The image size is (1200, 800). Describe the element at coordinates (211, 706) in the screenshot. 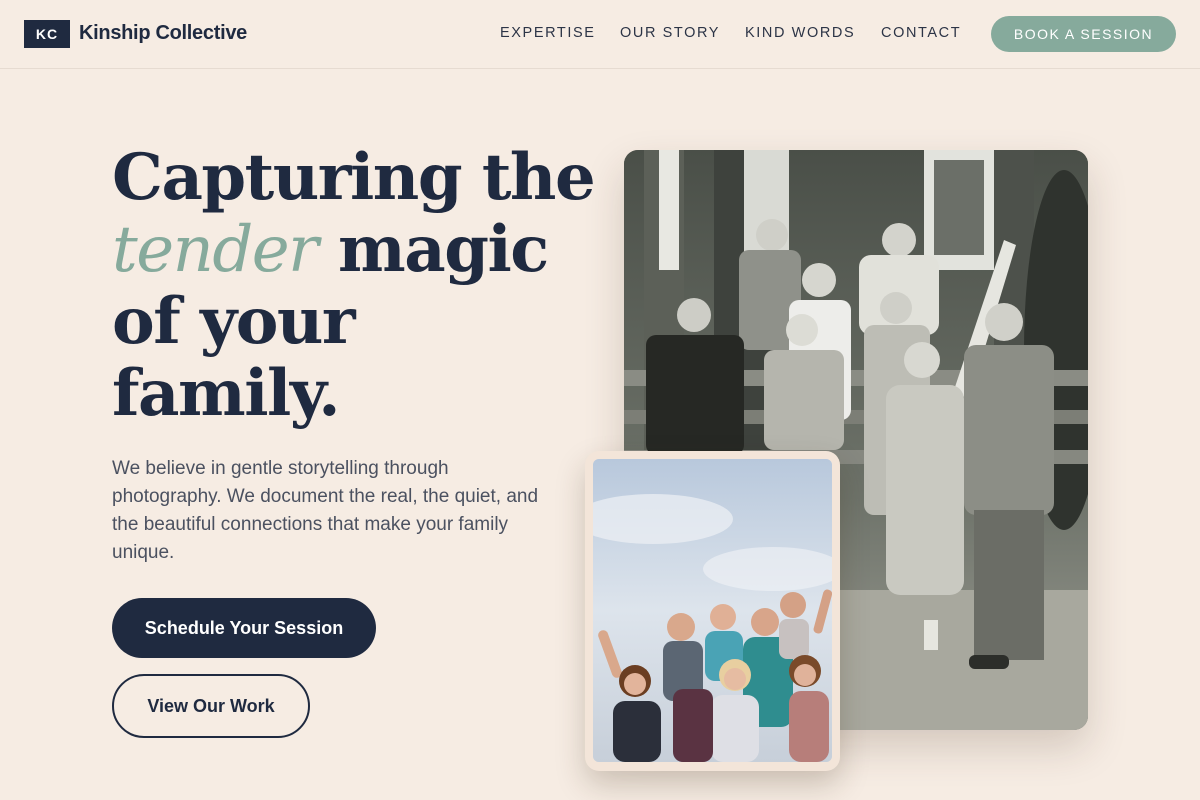

I see `view-work-button: View Our Work` at that location.